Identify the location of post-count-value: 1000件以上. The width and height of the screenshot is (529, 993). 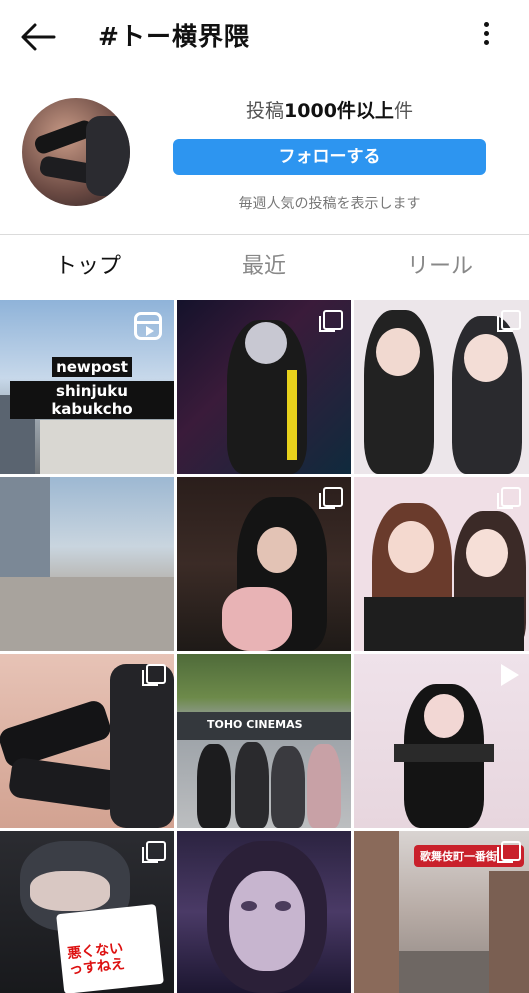
(339, 111).